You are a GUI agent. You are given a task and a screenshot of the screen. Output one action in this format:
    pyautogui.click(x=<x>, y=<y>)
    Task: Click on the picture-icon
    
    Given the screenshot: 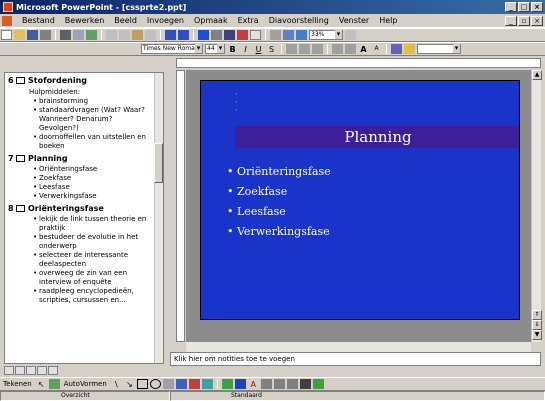 What is the action you would take?
    pyautogui.click(x=207, y=384)
    